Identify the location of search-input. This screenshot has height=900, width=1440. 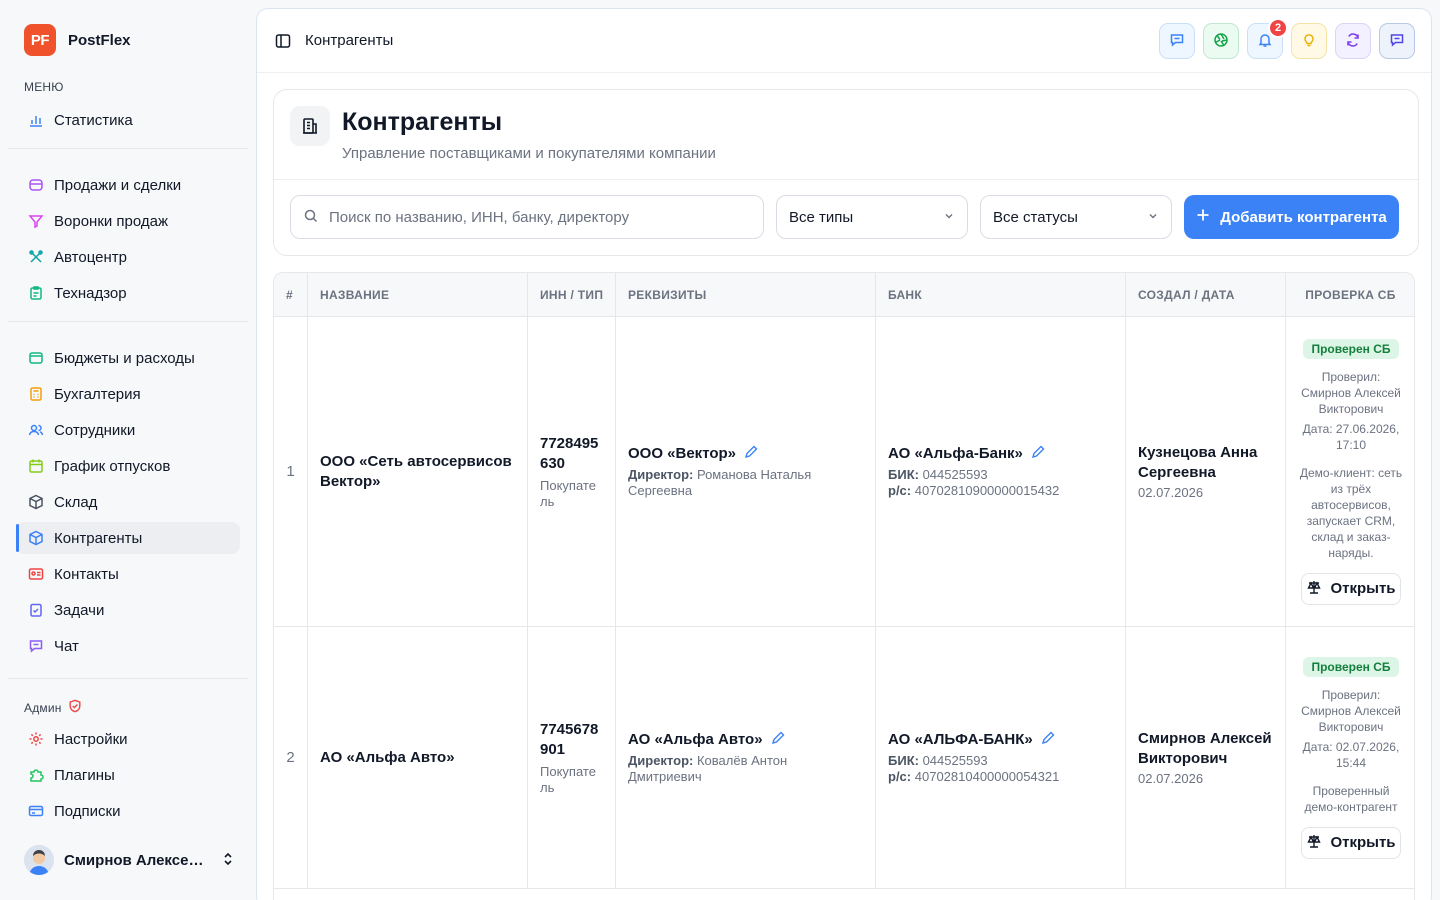
(529, 217).